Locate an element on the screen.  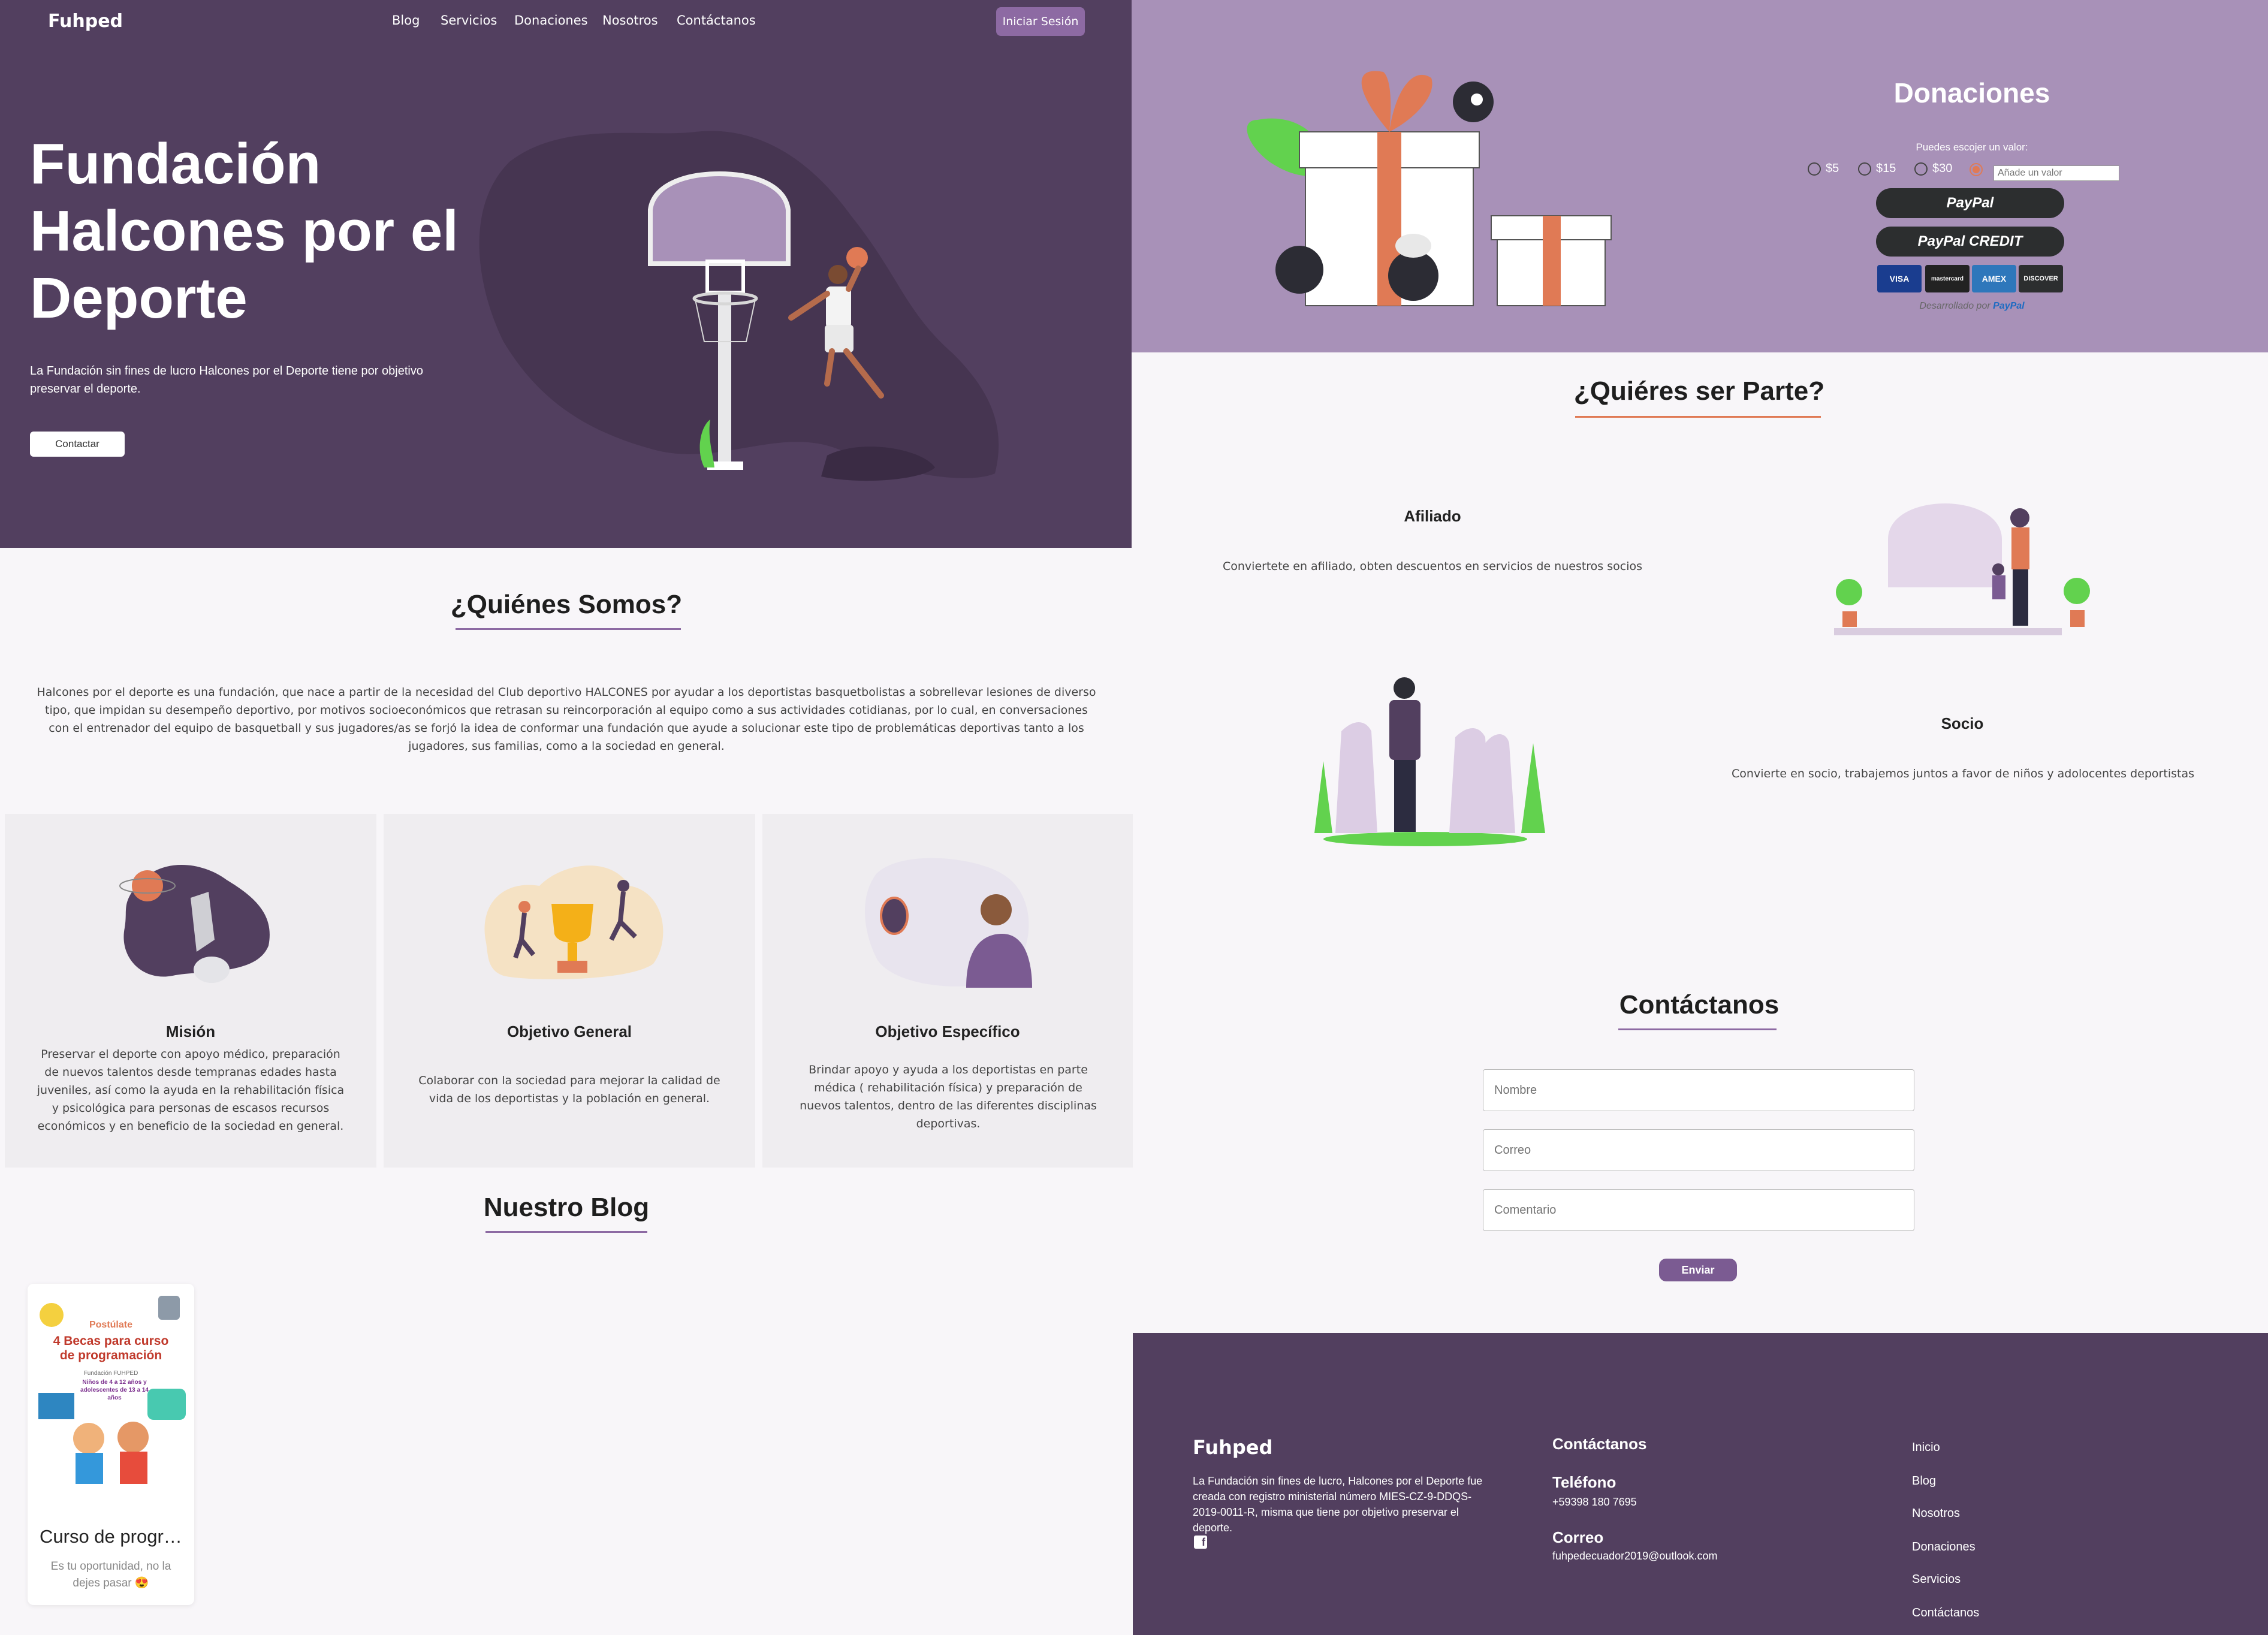
name-field is located at coordinates (1698, 1090).